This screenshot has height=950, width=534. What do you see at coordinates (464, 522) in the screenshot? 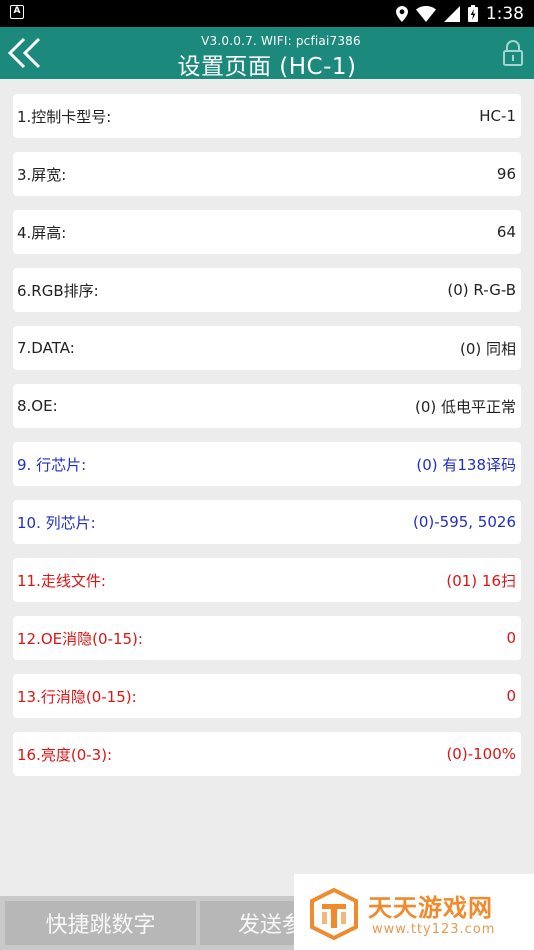
I see `setting-value: (0)-595, 5026` at bounding box center [464, 522].